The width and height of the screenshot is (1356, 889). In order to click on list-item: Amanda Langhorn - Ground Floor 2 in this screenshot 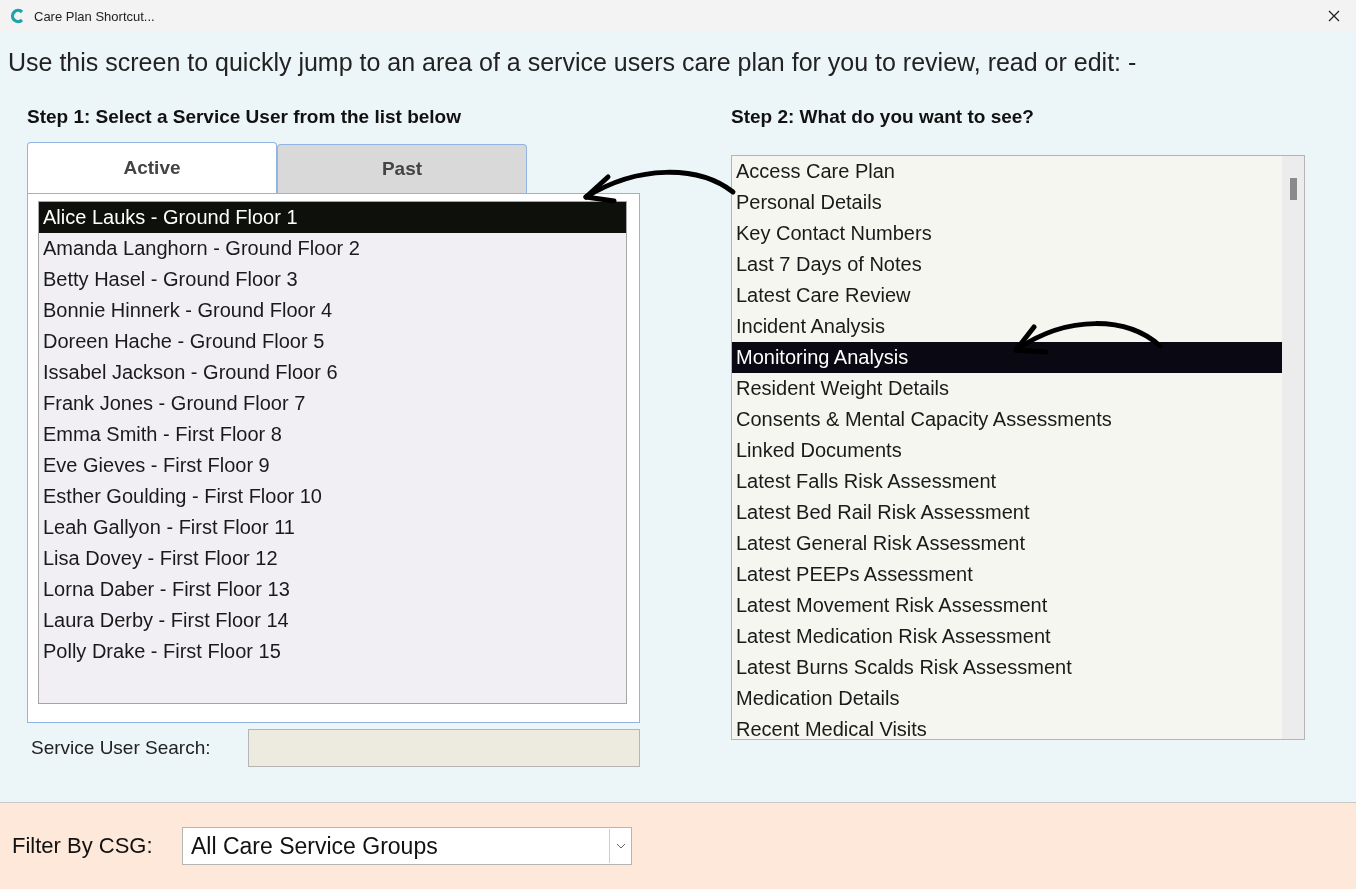, I will do `click(332, 248)`.